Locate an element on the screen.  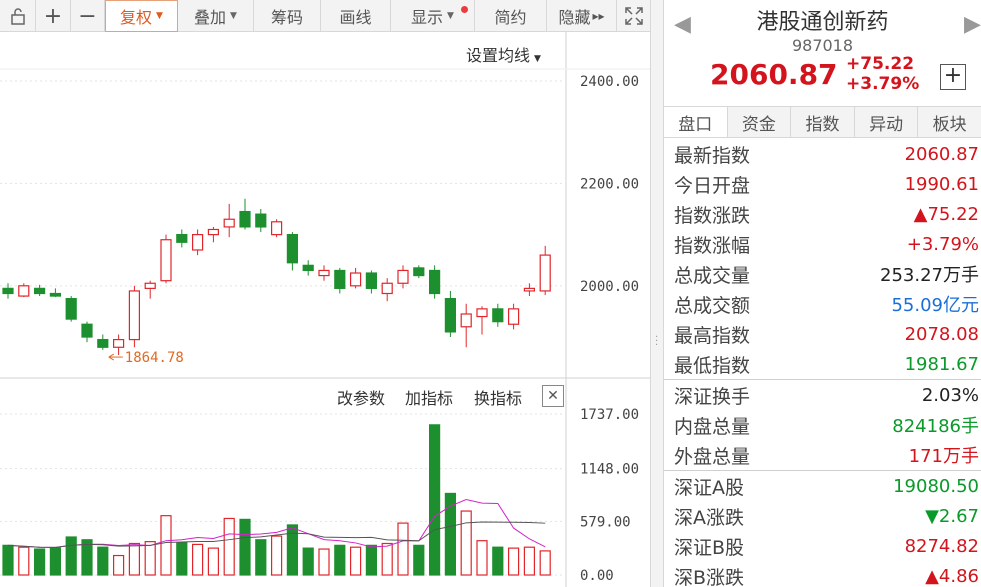
tab-funds: 资金 is located at coordinates (760, 122).